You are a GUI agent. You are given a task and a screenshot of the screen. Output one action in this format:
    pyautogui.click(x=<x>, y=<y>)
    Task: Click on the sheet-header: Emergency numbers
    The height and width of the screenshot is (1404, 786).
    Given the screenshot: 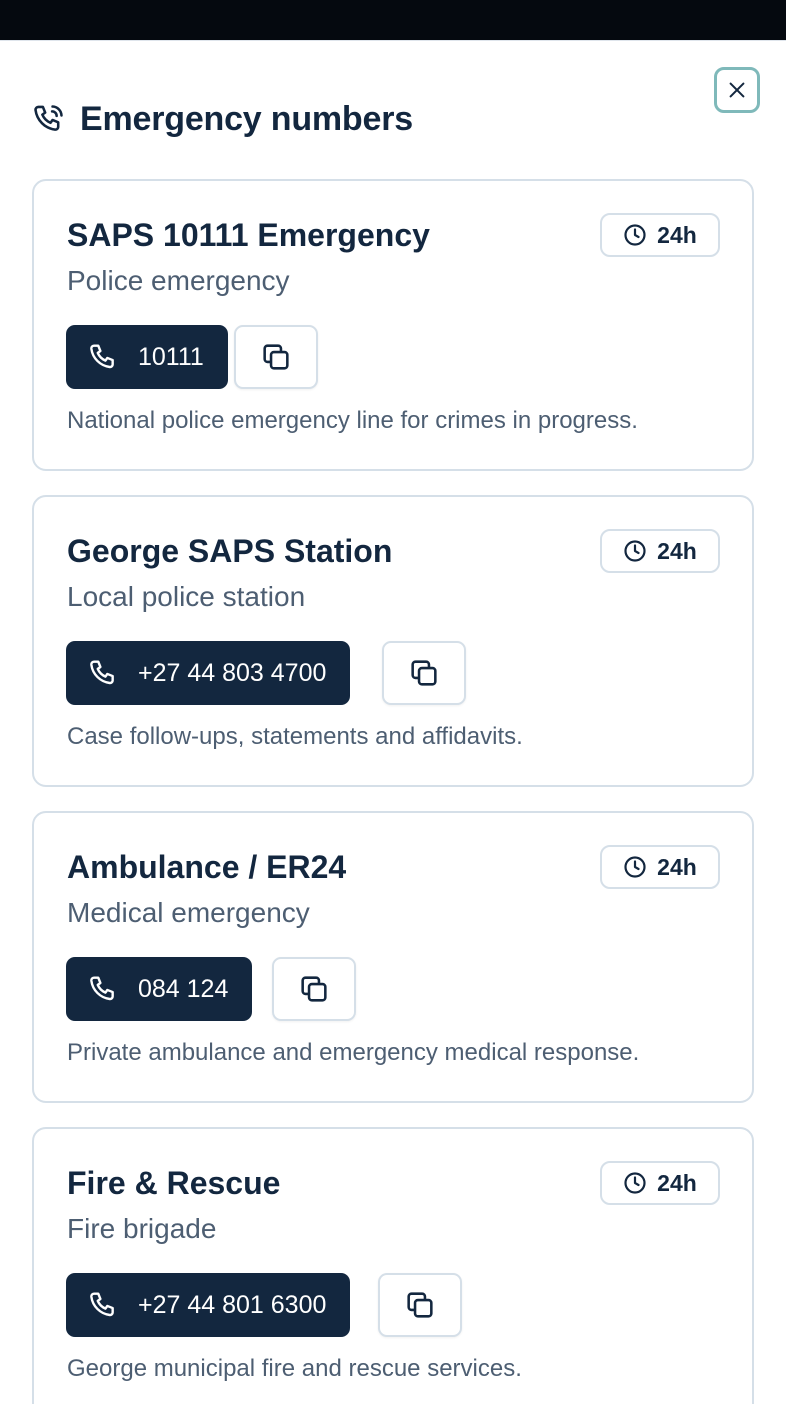 What is the action you would take?
    pyautogui.click(x=222, y=119)
    